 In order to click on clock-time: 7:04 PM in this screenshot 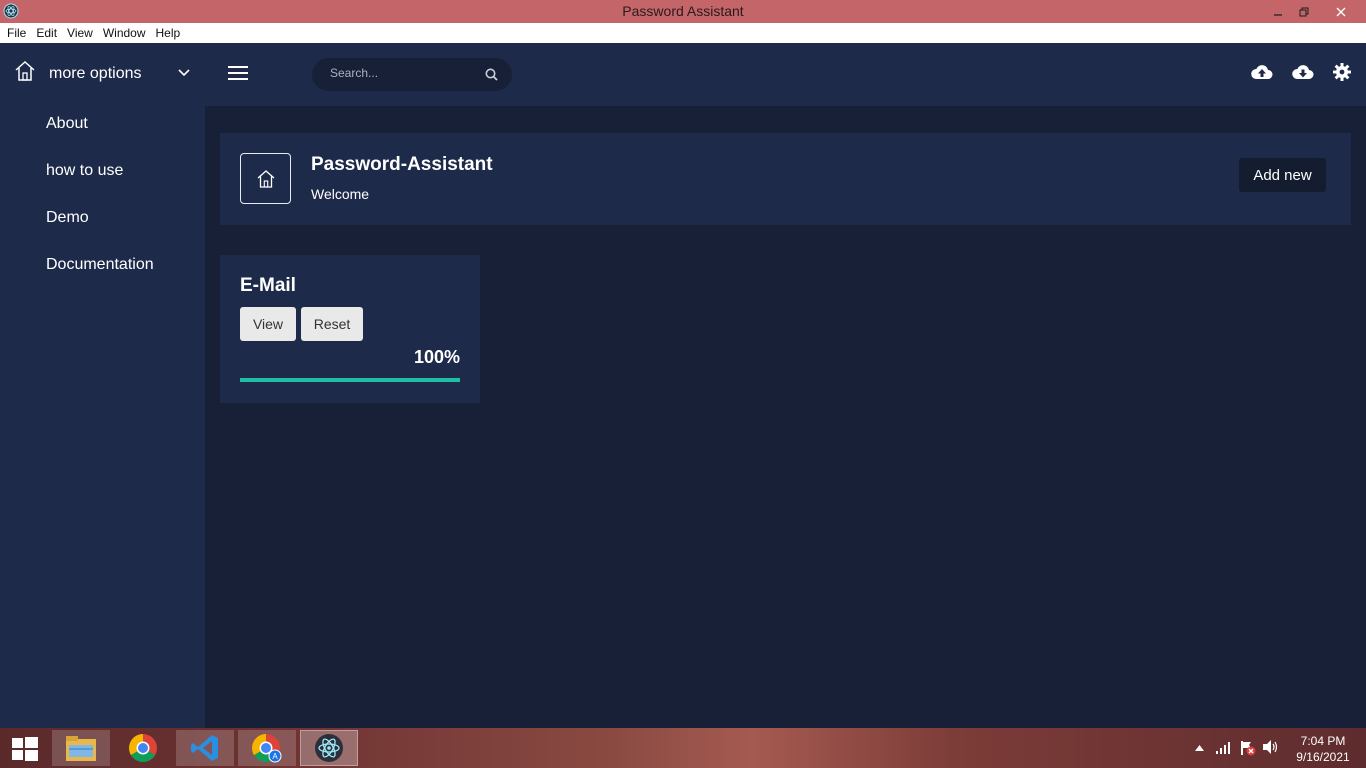, I will do `click(1323, 741)`.